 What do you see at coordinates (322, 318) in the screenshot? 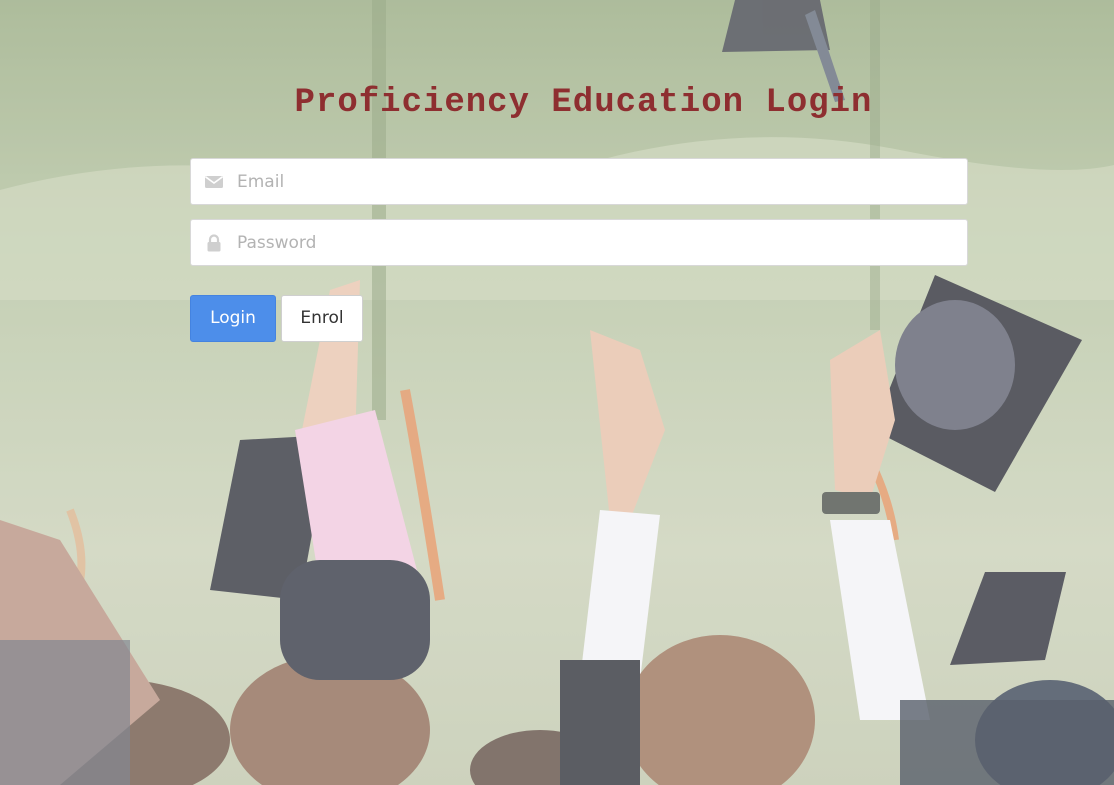
I see `enrol-button: Enrol` at bounding box center [322, 318].